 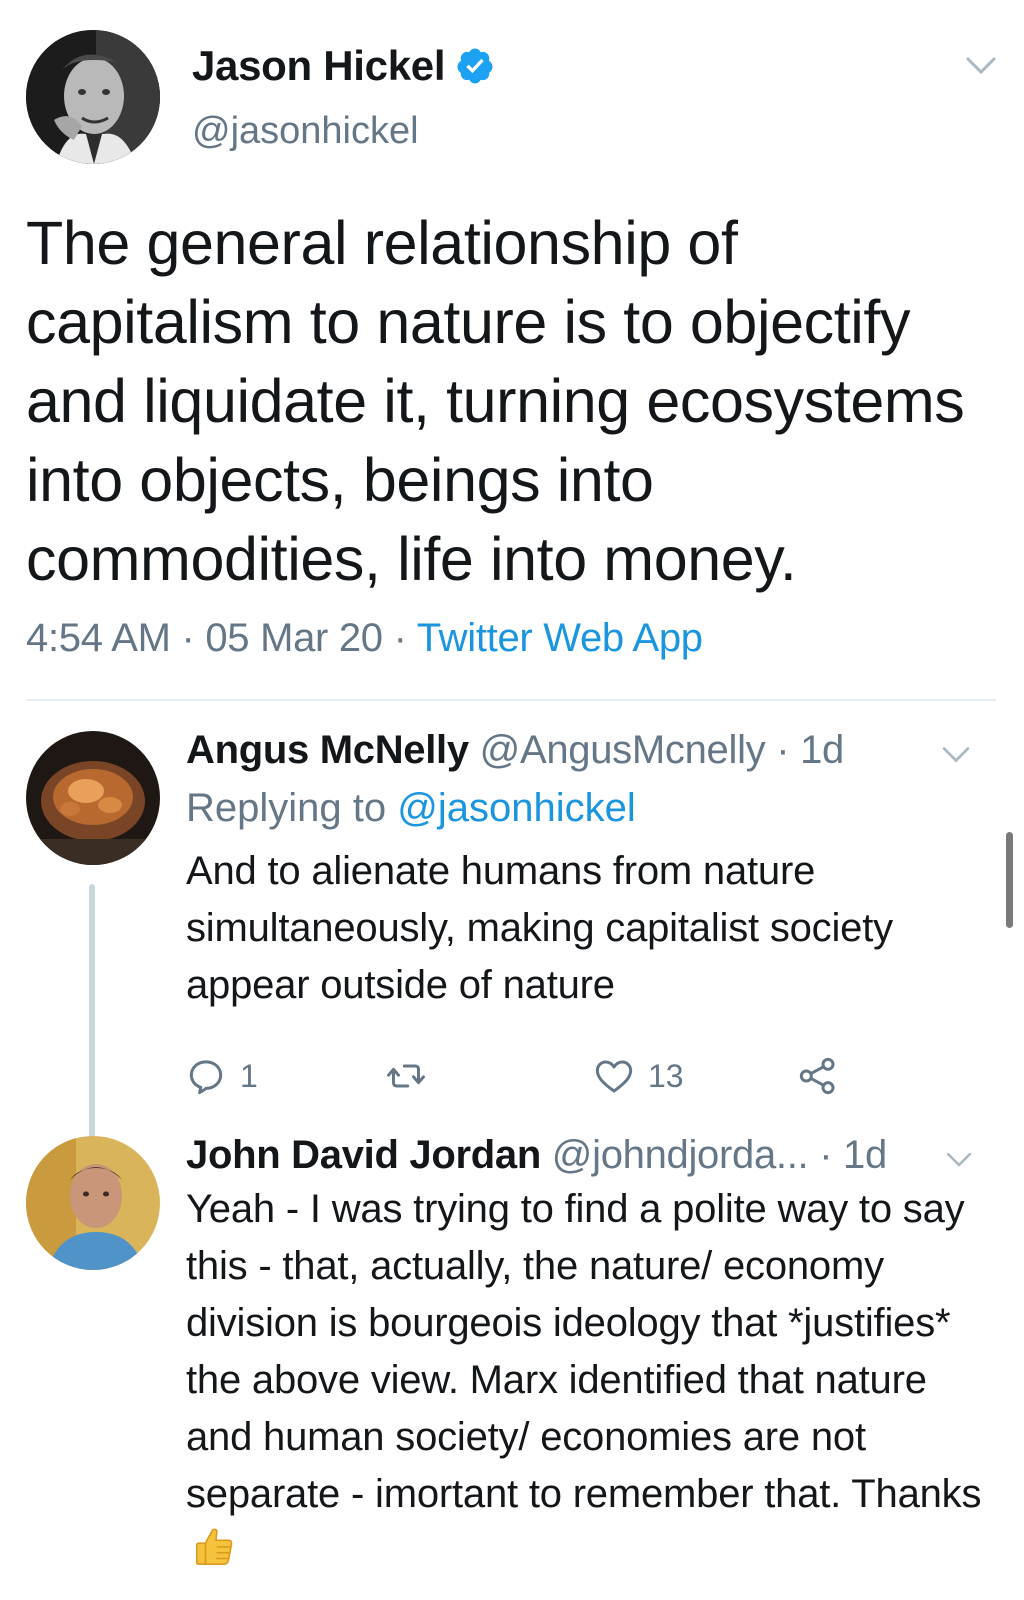 What do you see at coordinates (1009, 880) in the screenshot?
I see `scrollbar` at bounding box center [1009, 880].